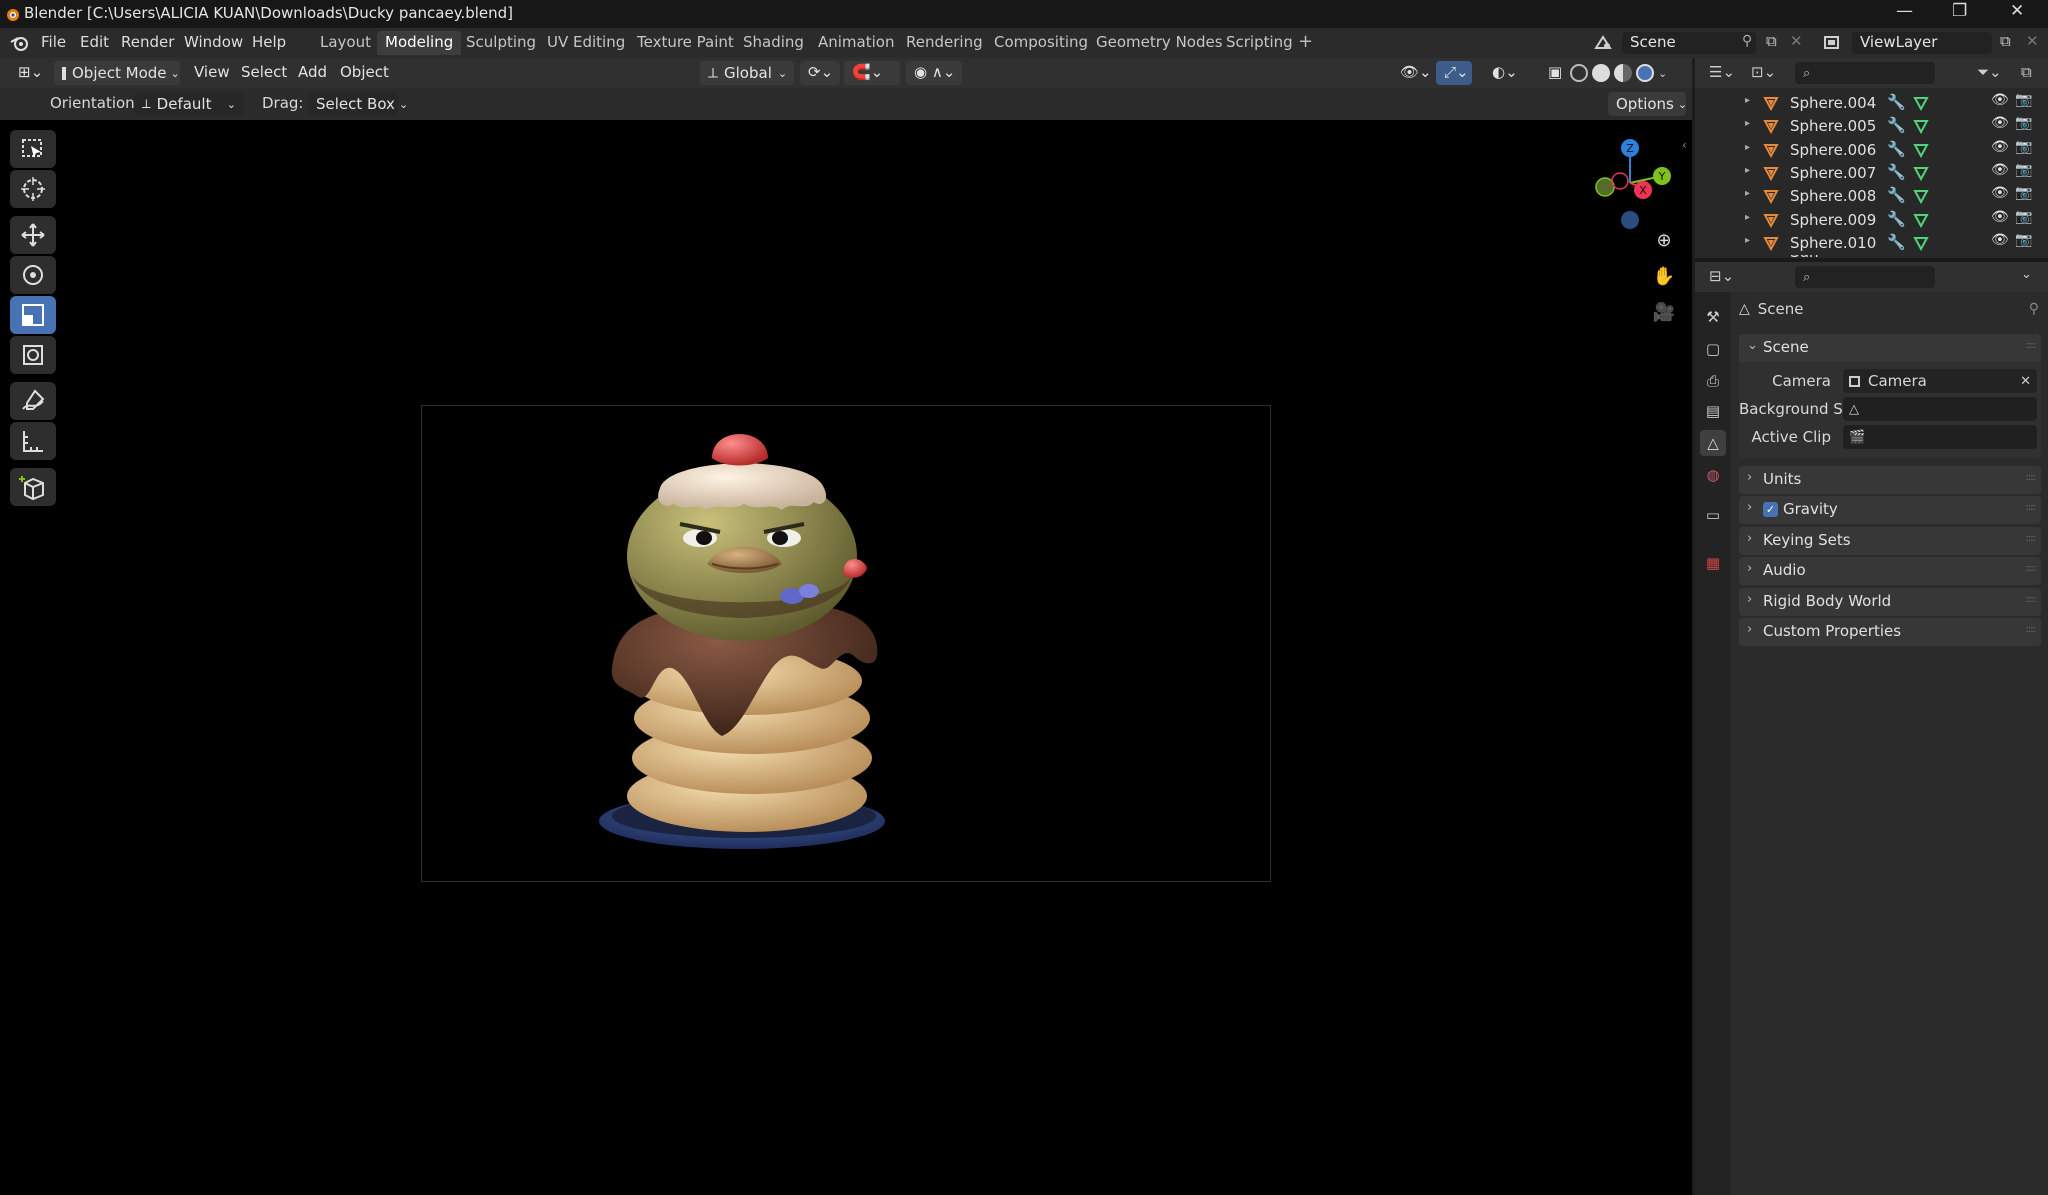 This screenshot has width=2048, height=1195. I want to click on zoom-icon: ⊕, so click(1664, 244).